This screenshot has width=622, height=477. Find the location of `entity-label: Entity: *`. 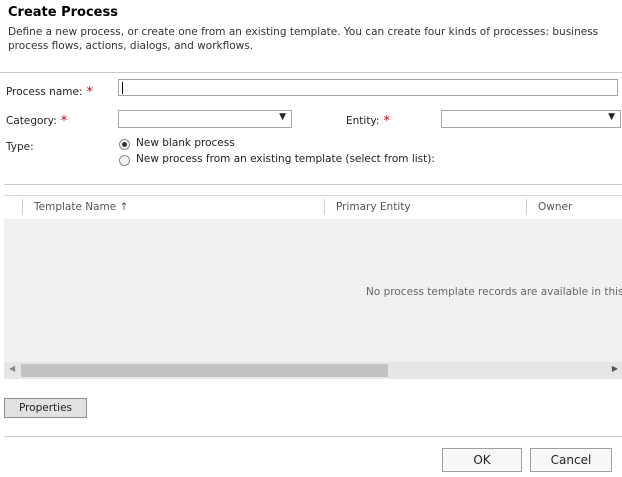

entity-label: Entity: * is located at coordinates (368, 121).